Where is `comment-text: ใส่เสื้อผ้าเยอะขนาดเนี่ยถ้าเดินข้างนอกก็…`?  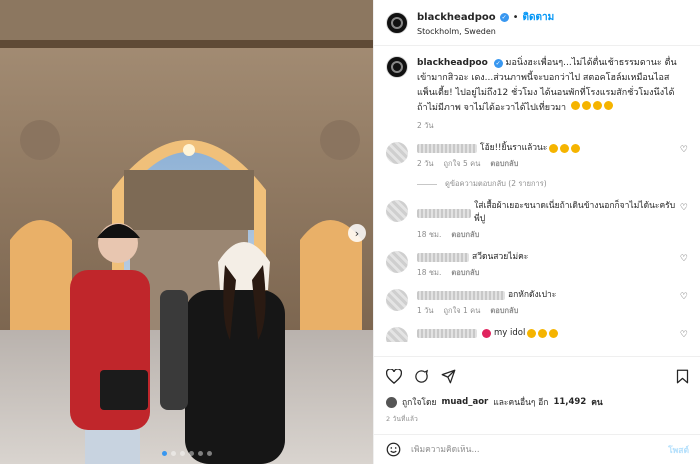 comment-text: ใส่เสื้อผ้าเยอะขนาดเนี่ยถ้าเดินข้างนอกก็… is located at coordinates (575, 212).